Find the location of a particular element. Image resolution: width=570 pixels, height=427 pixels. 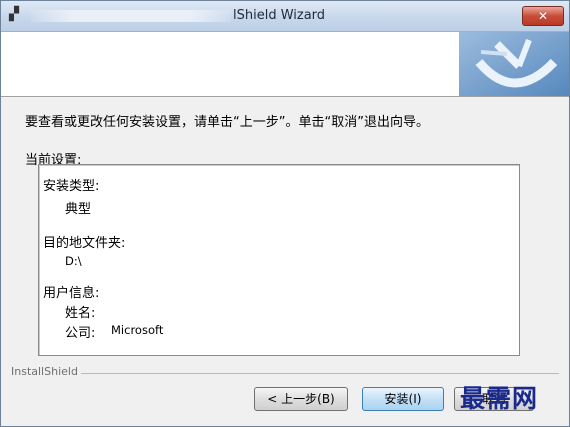

title-blur is located at coordinates (131, 16).